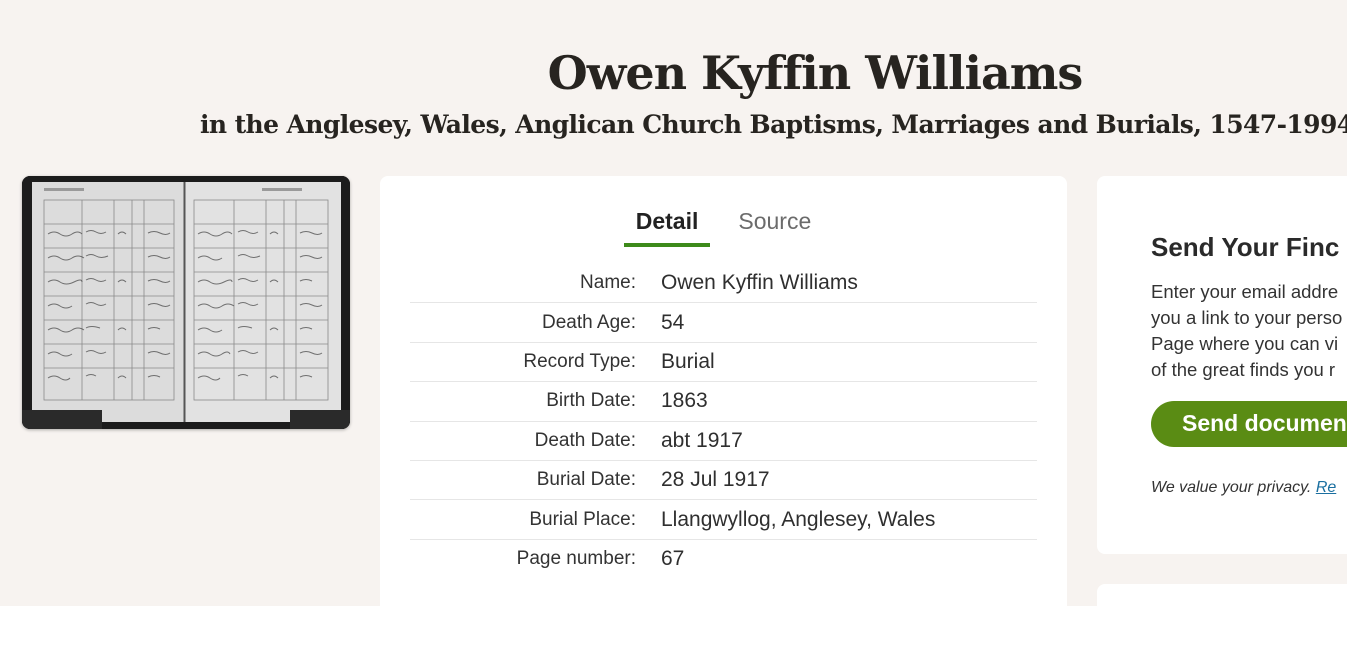  I want to click on field-row-death-date: Death Date: abt 1917, so click(723, 441).